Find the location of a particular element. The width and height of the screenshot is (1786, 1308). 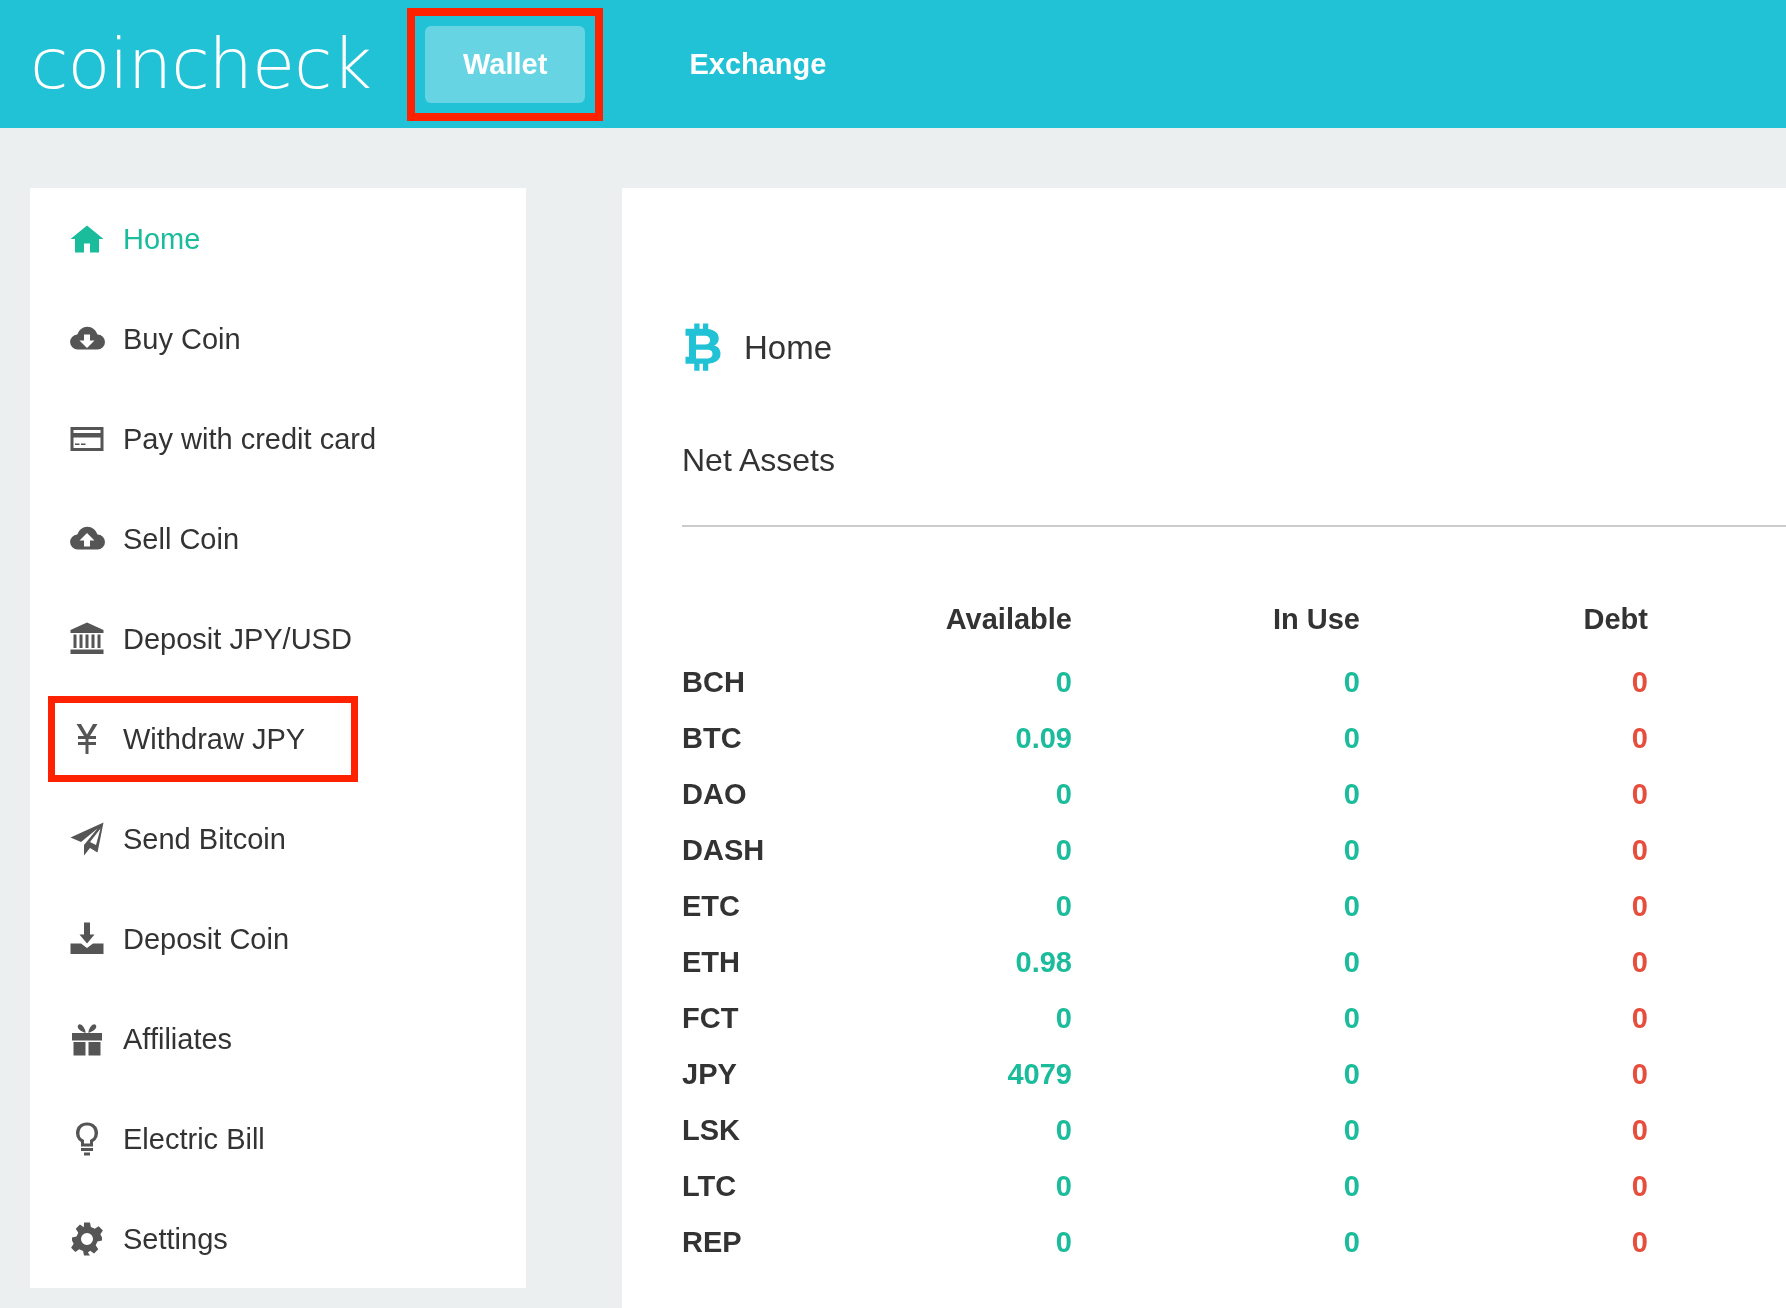

sidebar-item: Buy Coin is located at coordinates (203, 339).